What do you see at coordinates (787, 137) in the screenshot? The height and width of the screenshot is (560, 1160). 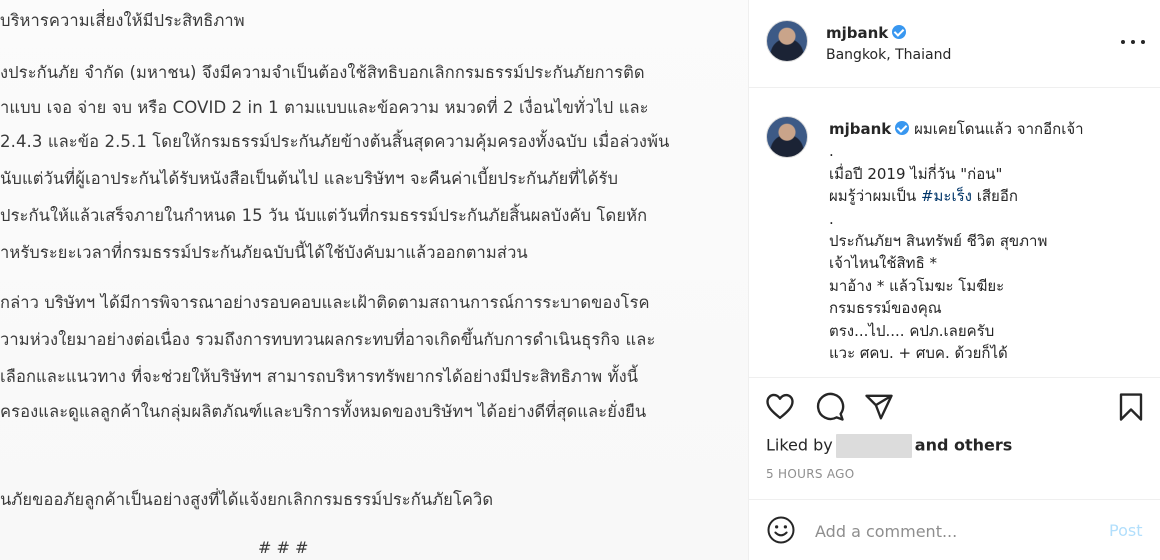 I see `caption-avatar` at bounding box center [787, 137].